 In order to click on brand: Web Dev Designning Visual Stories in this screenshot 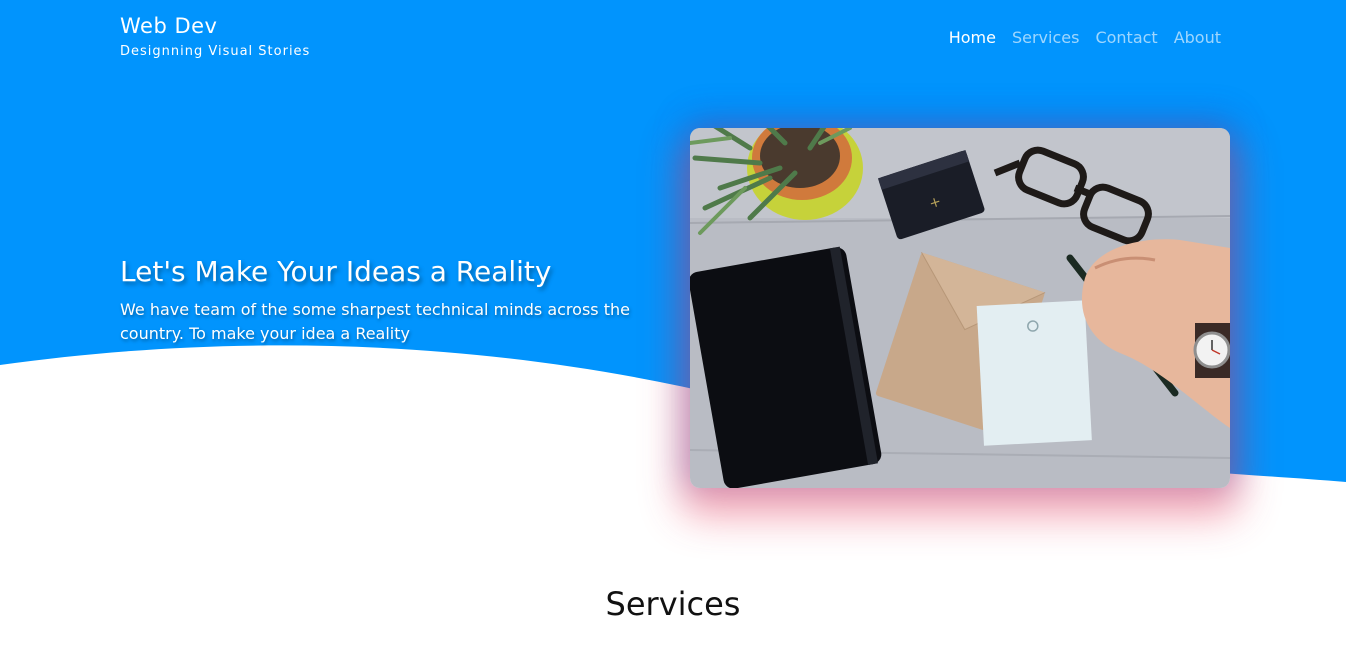, I will do `click(215, 36)`.